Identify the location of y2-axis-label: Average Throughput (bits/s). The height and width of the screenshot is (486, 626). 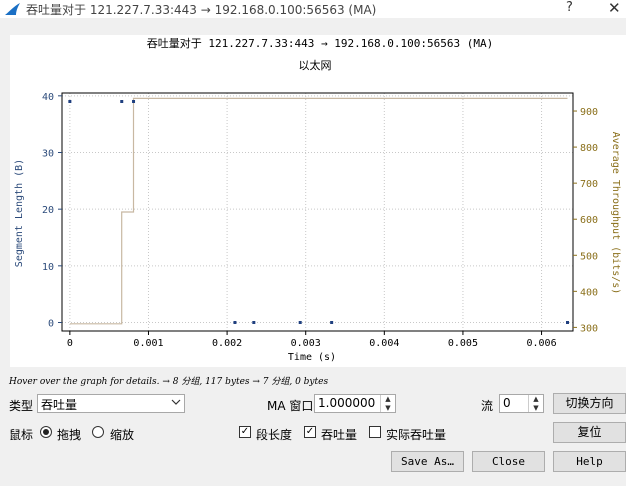
(615, 213).